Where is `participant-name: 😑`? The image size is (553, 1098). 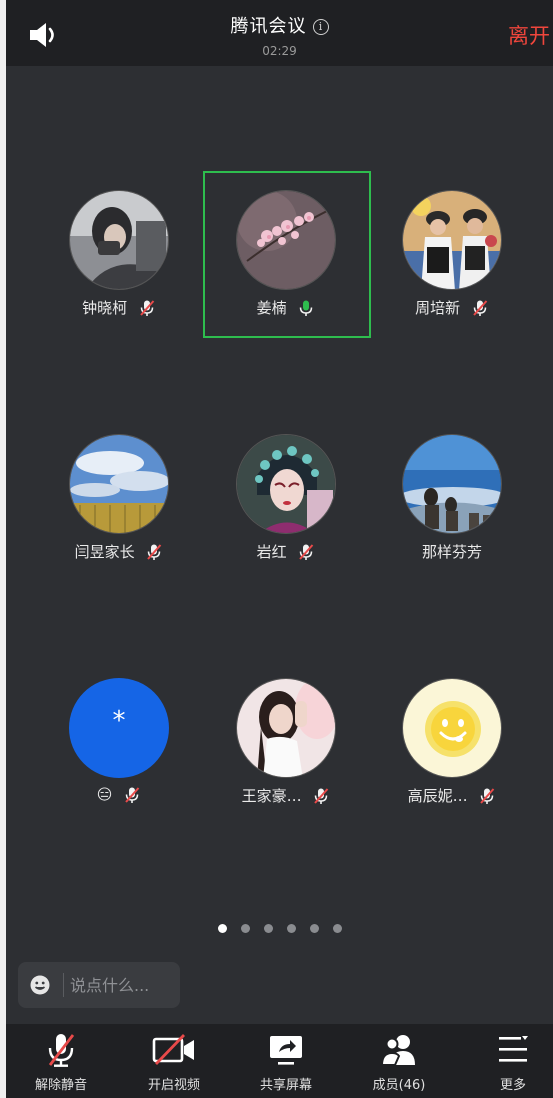 participant-name: 😑 is located at coordinates (104, 794).